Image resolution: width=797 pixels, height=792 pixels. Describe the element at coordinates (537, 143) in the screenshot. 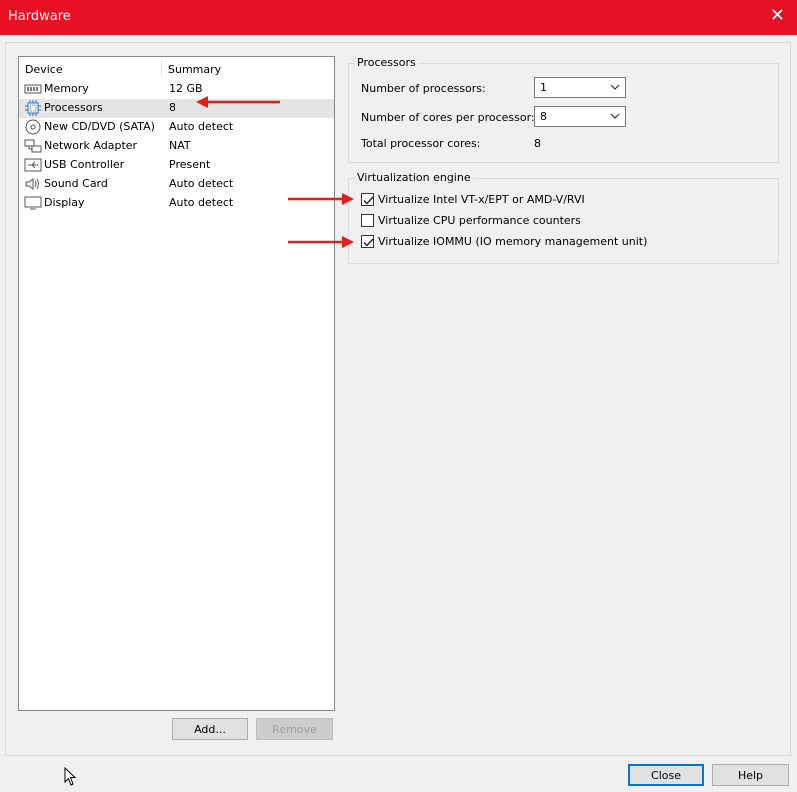

I see `total-cores-value: 8` at that location.